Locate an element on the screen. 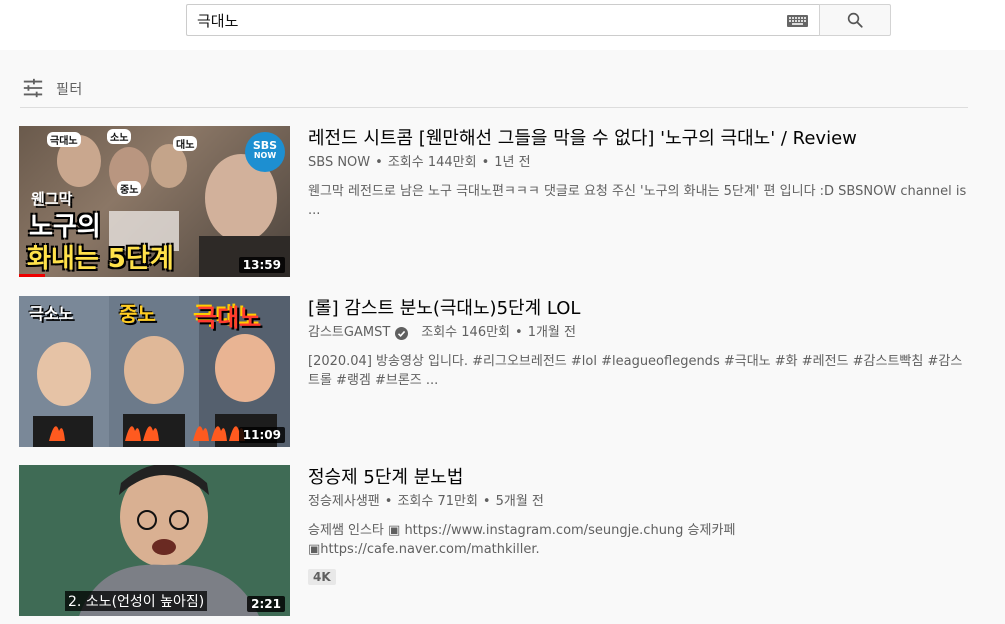 This screenshot has height=624, width=1005. channel-name: SBS NOW is located at coordinates (339, 163).